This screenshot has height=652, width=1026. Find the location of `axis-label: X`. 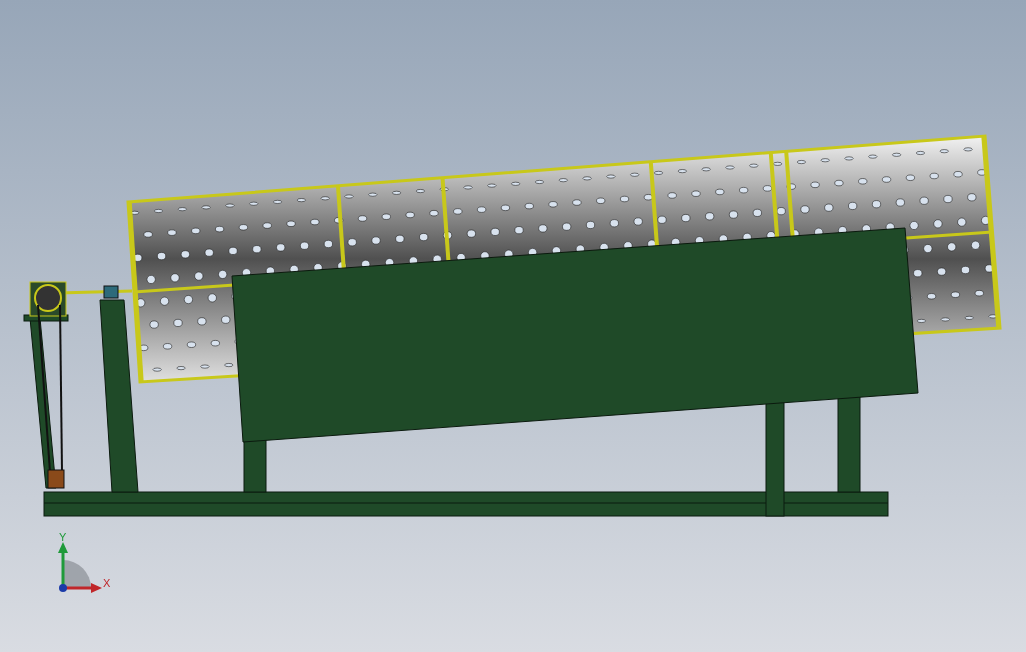

axis-label: X is located at coordinates (107, 583).